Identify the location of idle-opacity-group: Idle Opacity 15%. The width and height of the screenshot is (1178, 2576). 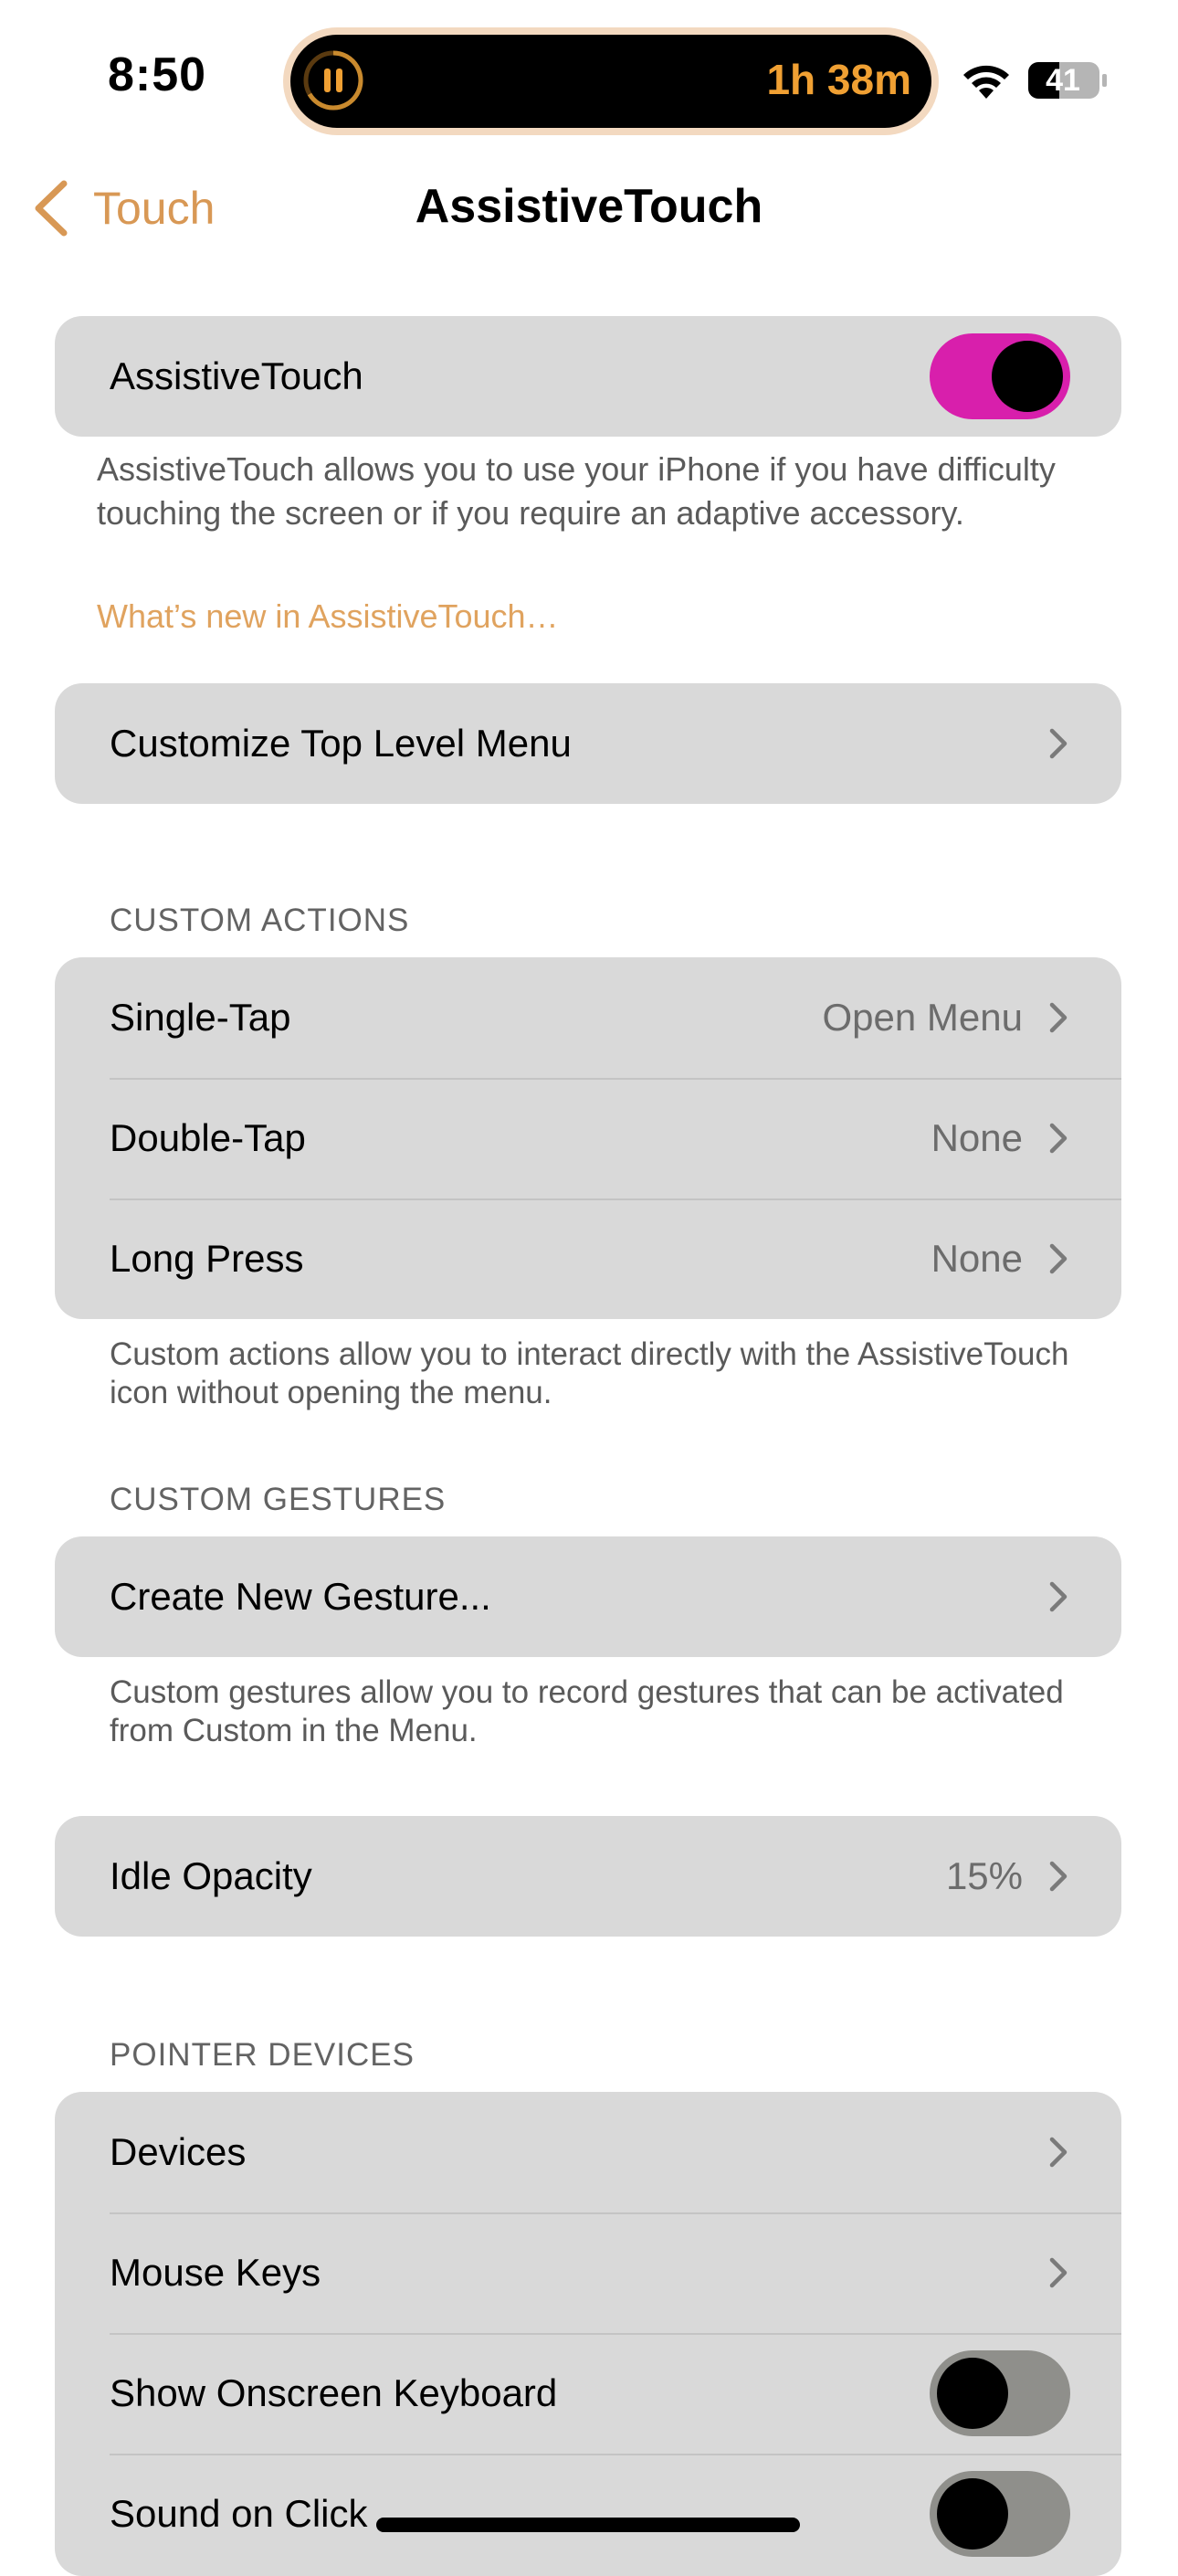
(588, 1876).